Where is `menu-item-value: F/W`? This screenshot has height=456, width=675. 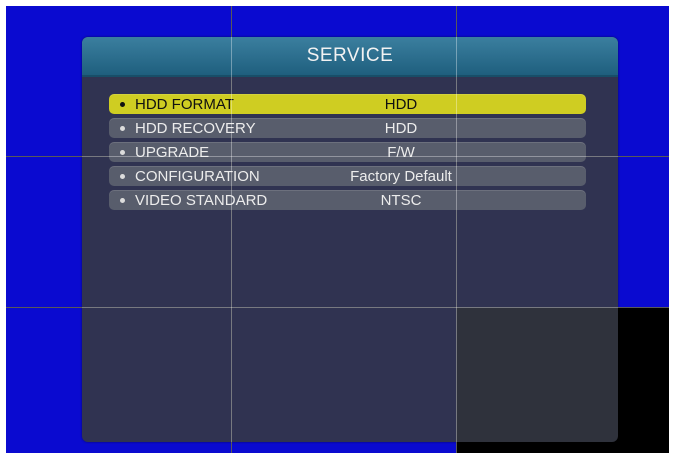 menu-item-value: F/W is located at coordinates (401, 152).